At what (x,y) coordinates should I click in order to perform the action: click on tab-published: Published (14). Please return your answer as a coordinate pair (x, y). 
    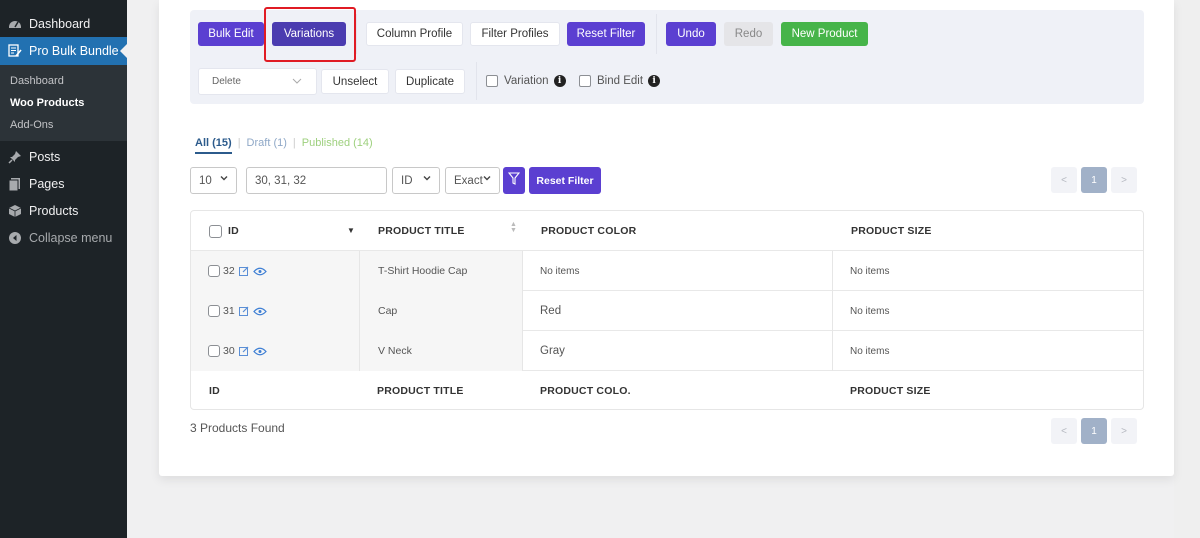
    Looking at the image, I should click on (337, 145).